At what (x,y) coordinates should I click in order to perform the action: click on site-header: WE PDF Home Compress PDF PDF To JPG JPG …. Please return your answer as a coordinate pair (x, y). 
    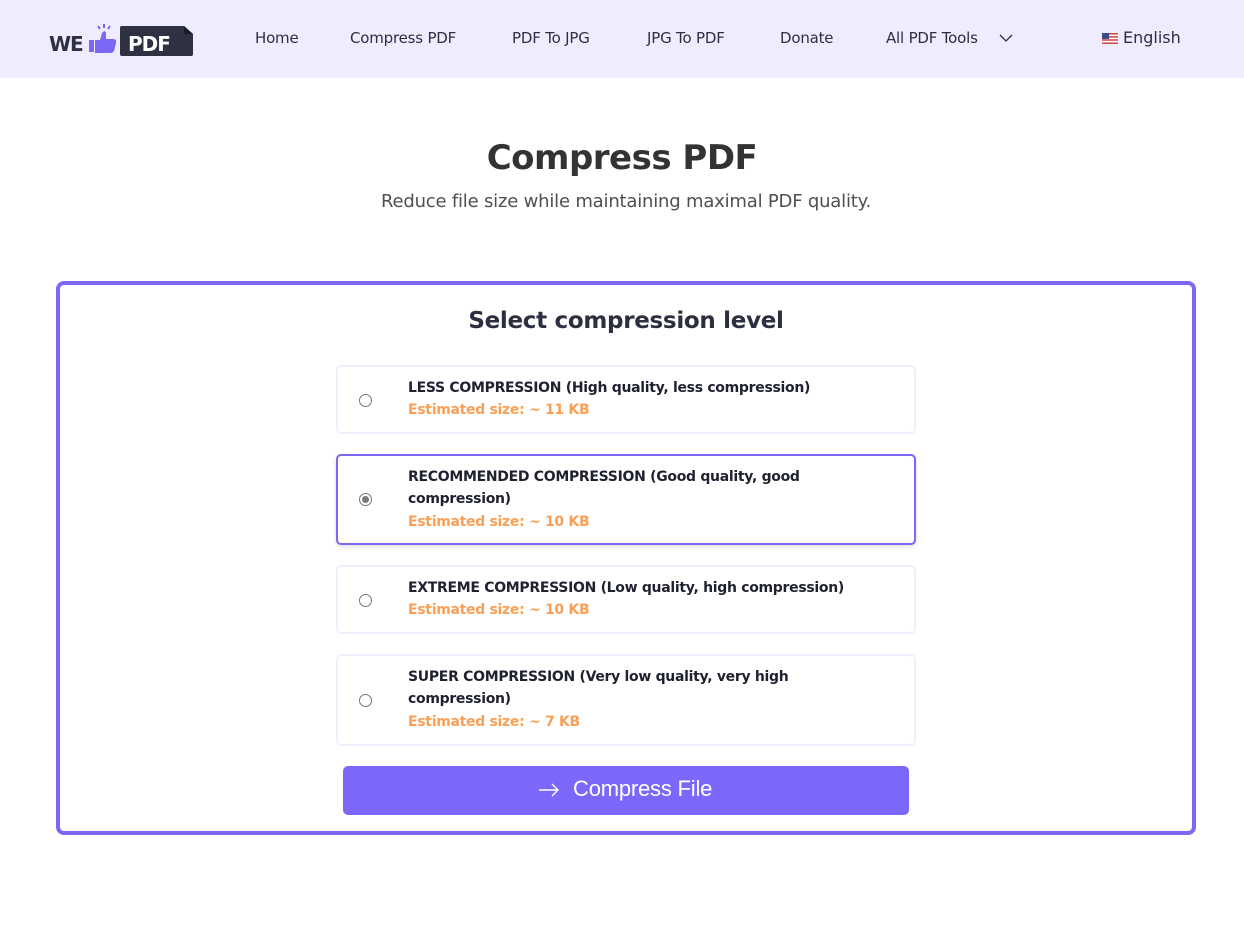
    Looking at the image, I should click on (622, 39).